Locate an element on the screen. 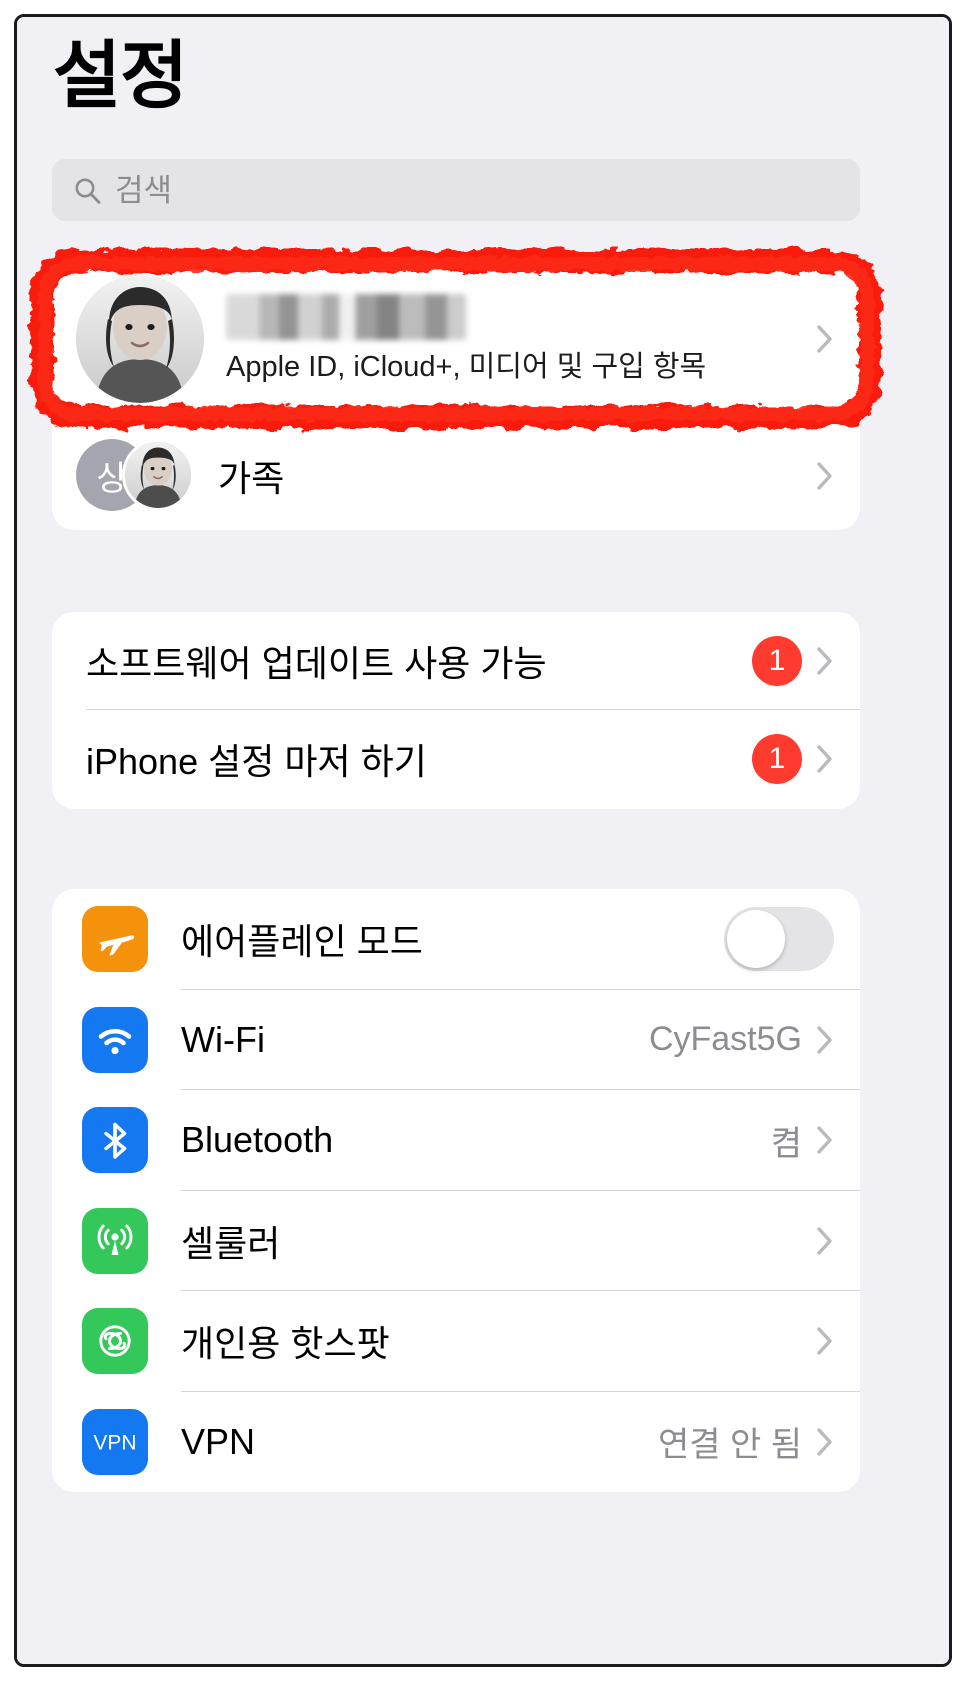 This screenshot has height=1681, width=966. airplane-mode-row: 에어플레인 모드 is located at coordinates (456, 939).